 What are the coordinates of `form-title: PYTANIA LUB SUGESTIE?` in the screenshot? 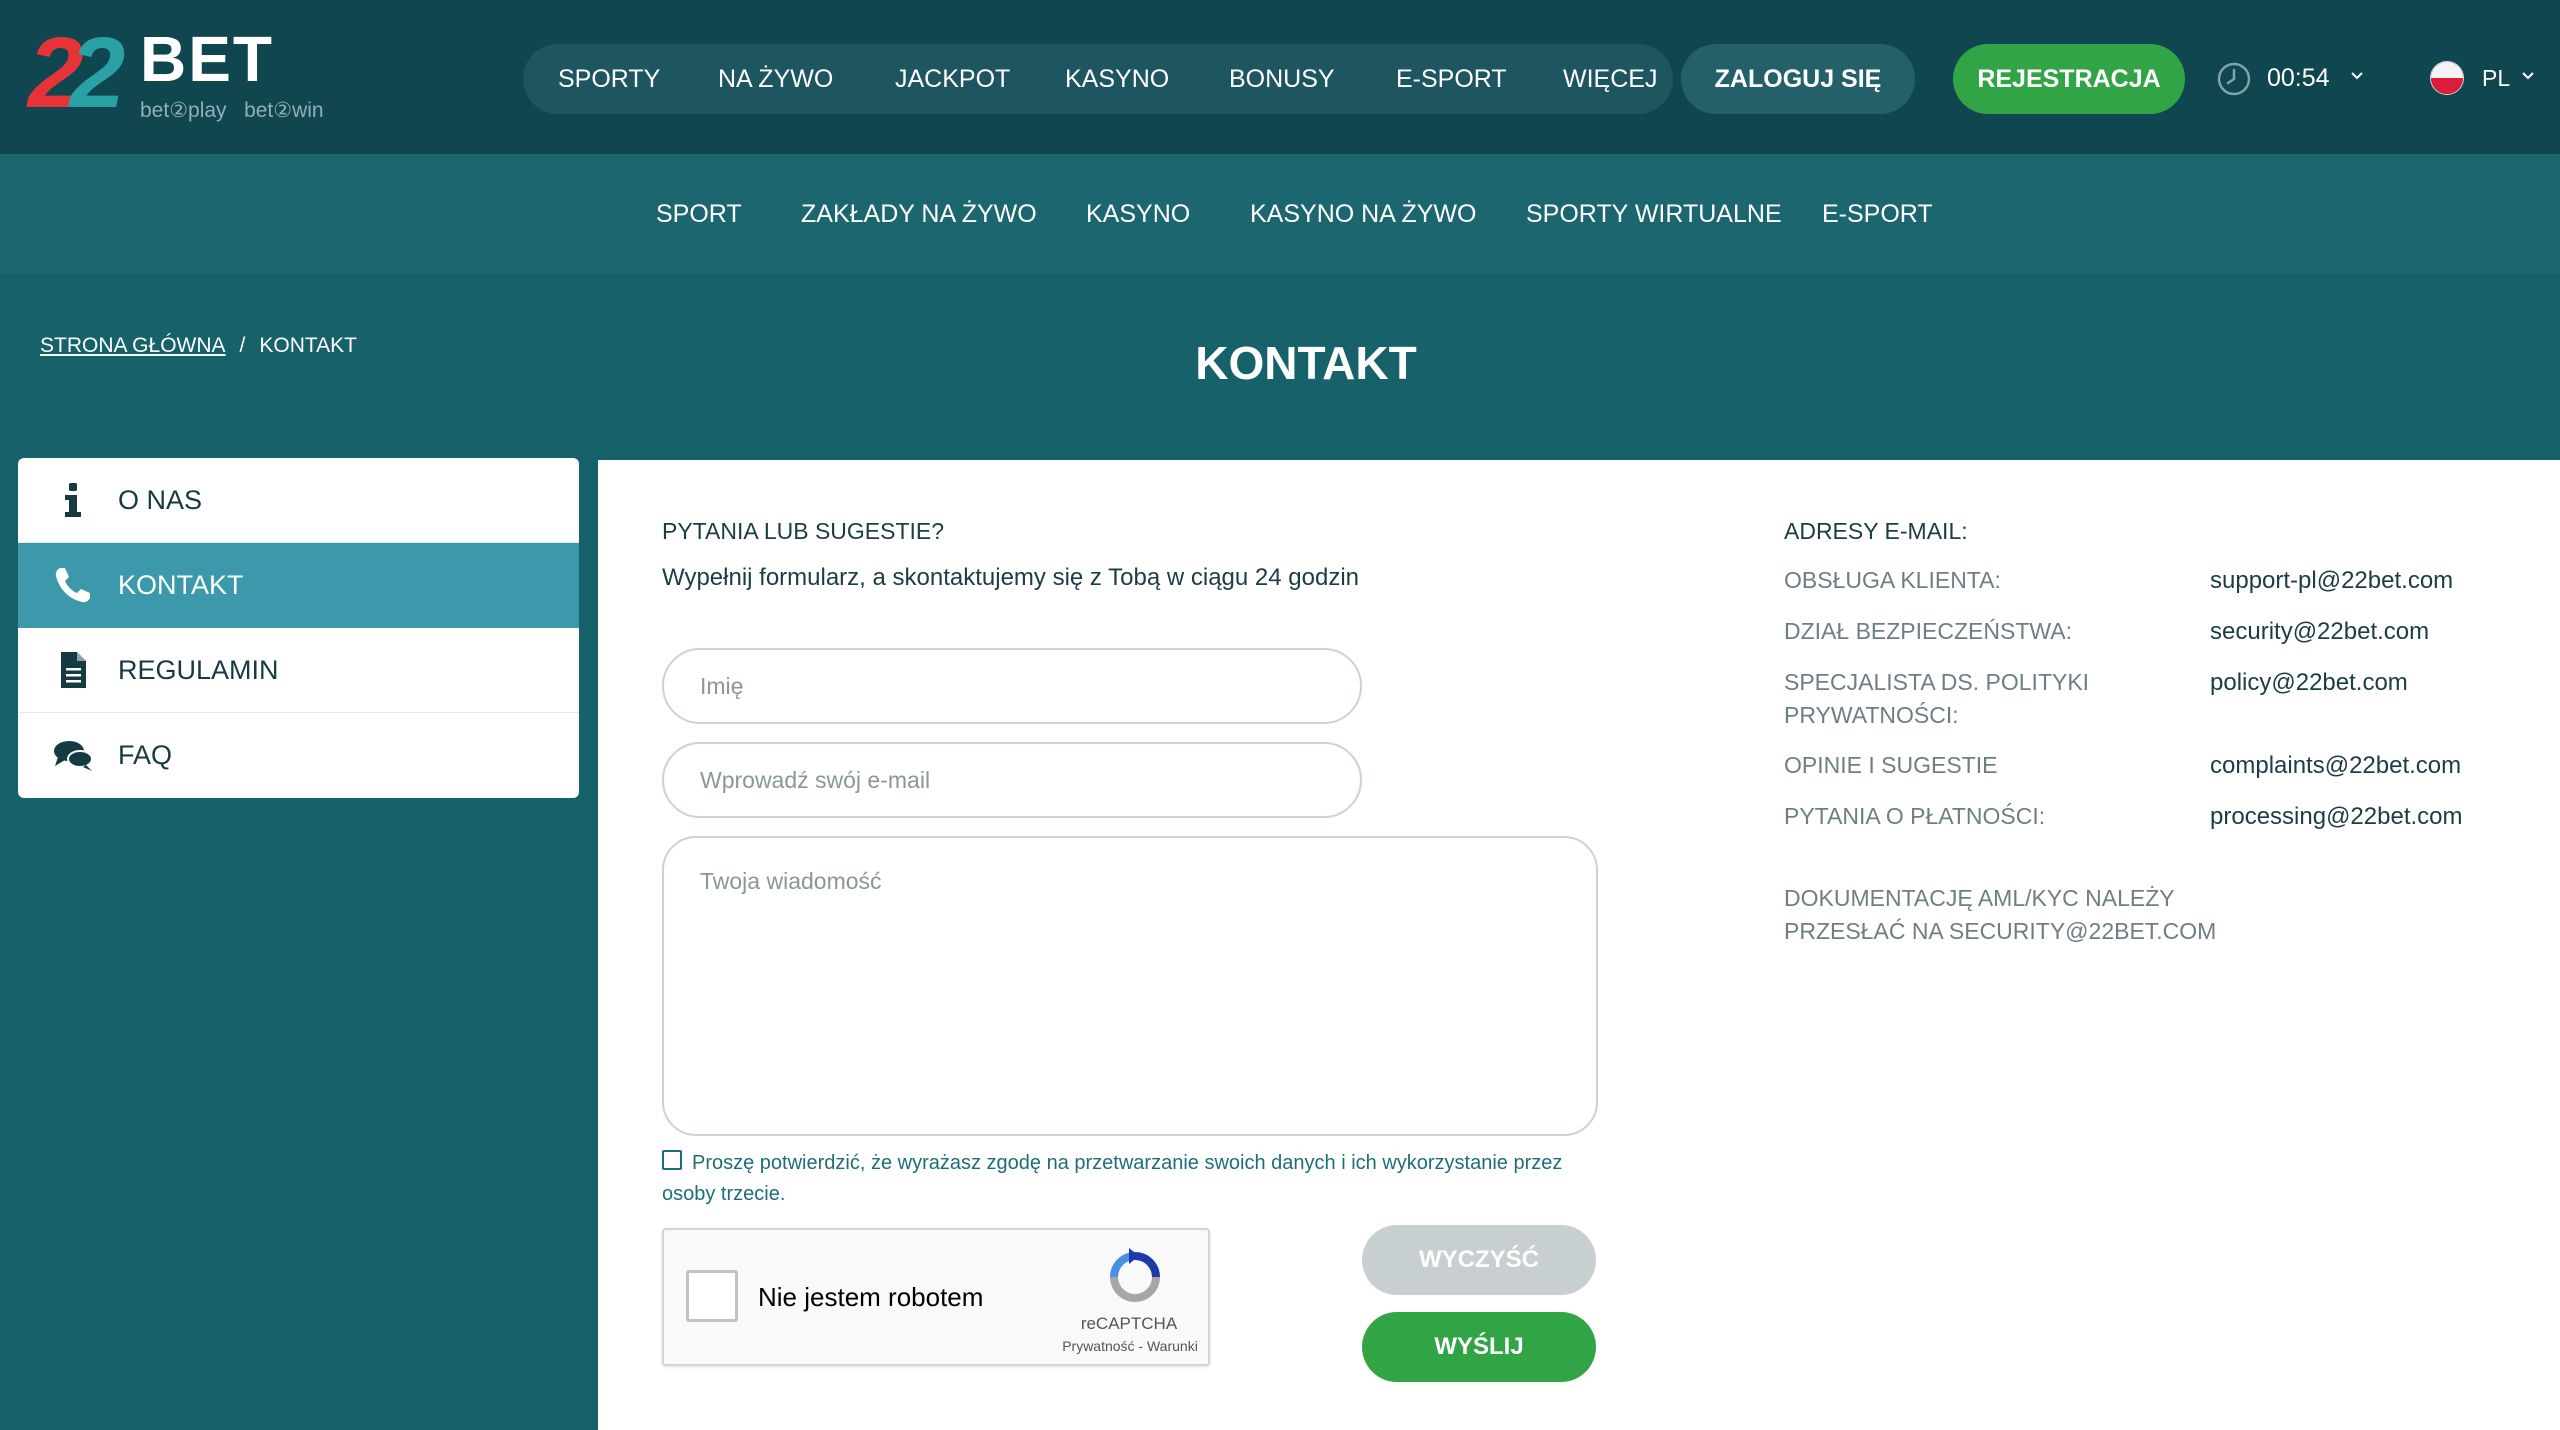 It's located at (803, 531).